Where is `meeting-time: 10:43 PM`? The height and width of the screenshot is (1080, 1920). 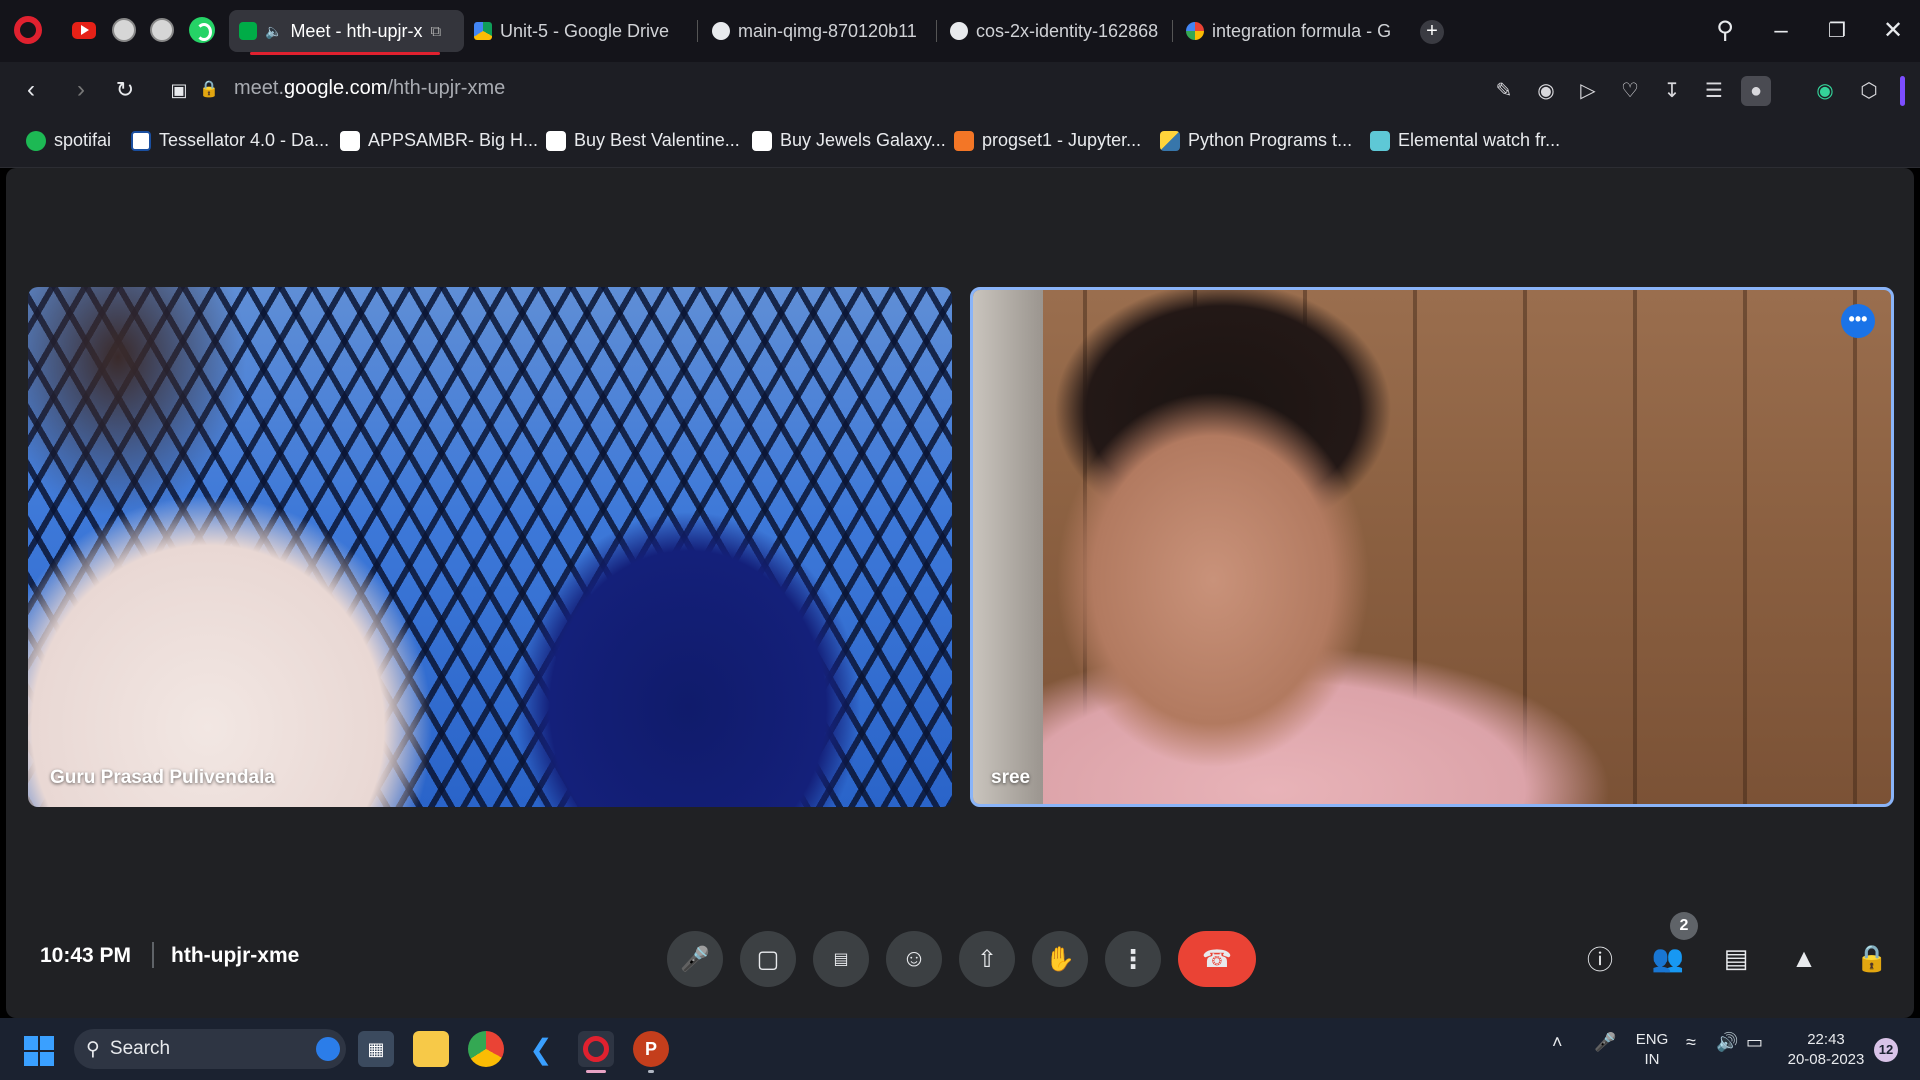
meeting-time: 10:43 PM is located at coordinates (86, 955).